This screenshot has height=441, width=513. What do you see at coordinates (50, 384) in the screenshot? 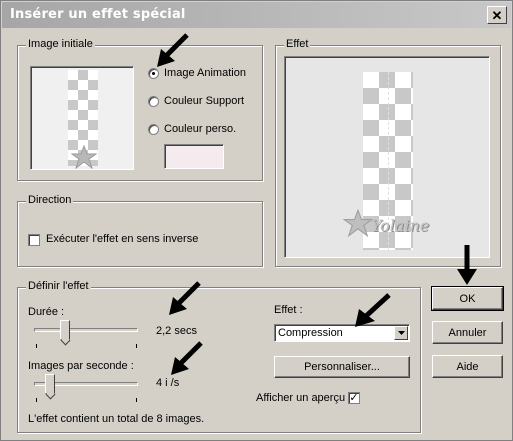
I see `fps-slider-thumb` at bounding box center [50, 384].